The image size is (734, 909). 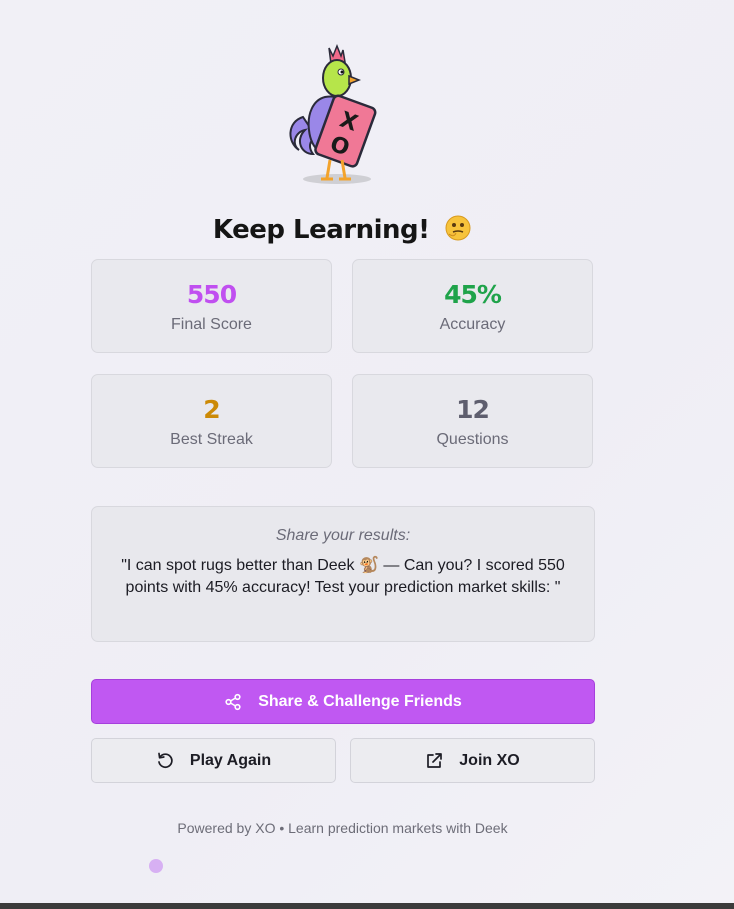 I want to click on stat-card-best-streak: 2 Best Streak, so click(x=211, y=421).